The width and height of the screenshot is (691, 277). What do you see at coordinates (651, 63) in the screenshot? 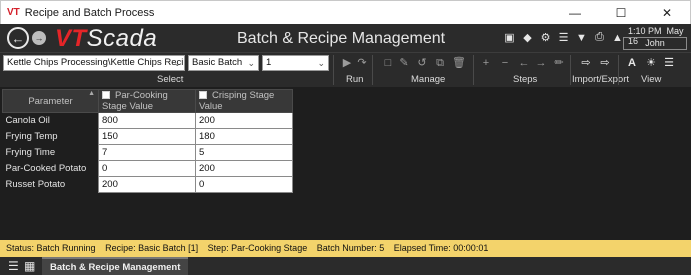
I see `brightness-icon: ☀` at bounding box center [651, 63].